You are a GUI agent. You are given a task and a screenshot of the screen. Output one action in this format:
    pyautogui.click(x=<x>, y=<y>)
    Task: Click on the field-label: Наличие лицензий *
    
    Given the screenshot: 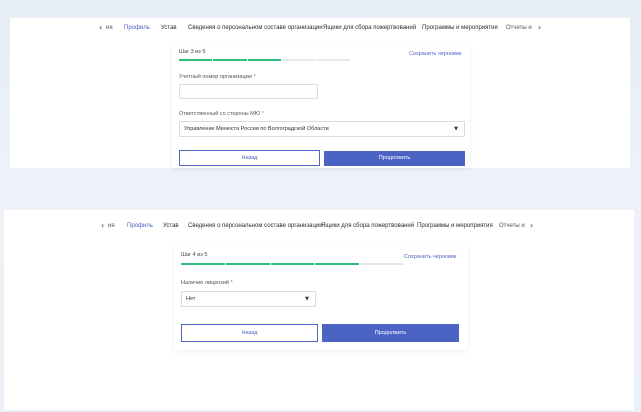 What is the action you would take?
    pyautogui.click(x=207, y=283)
    